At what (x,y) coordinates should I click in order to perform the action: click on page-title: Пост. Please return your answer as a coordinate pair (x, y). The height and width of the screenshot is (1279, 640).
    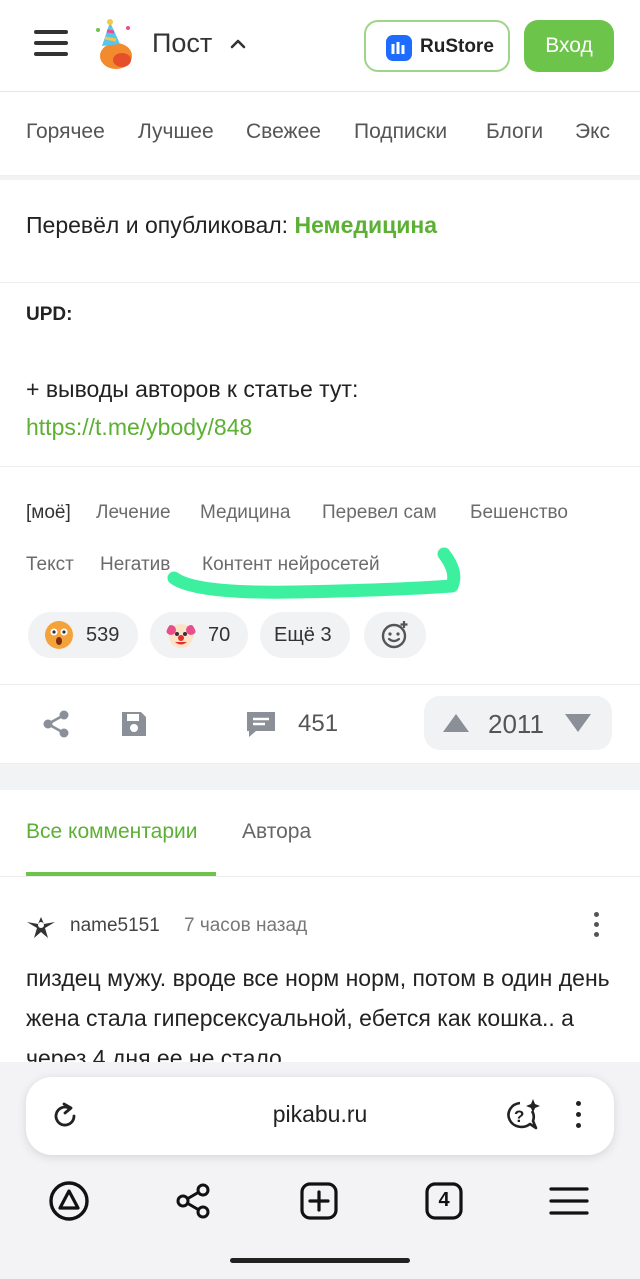
    Looking at the image, I should click on (182, 43).